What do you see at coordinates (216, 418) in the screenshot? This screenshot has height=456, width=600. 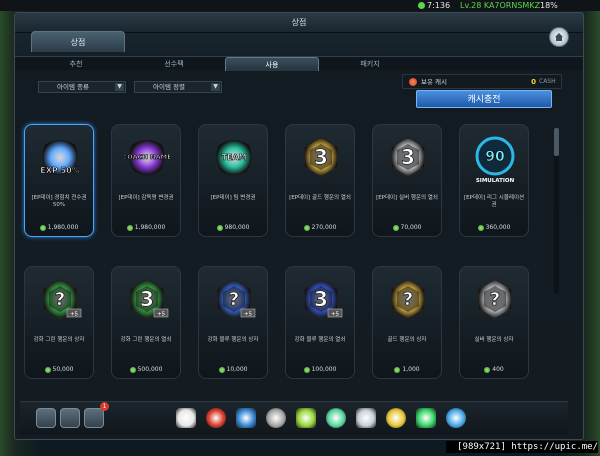 I see `ball-icon` at bounding box center [216, 418].